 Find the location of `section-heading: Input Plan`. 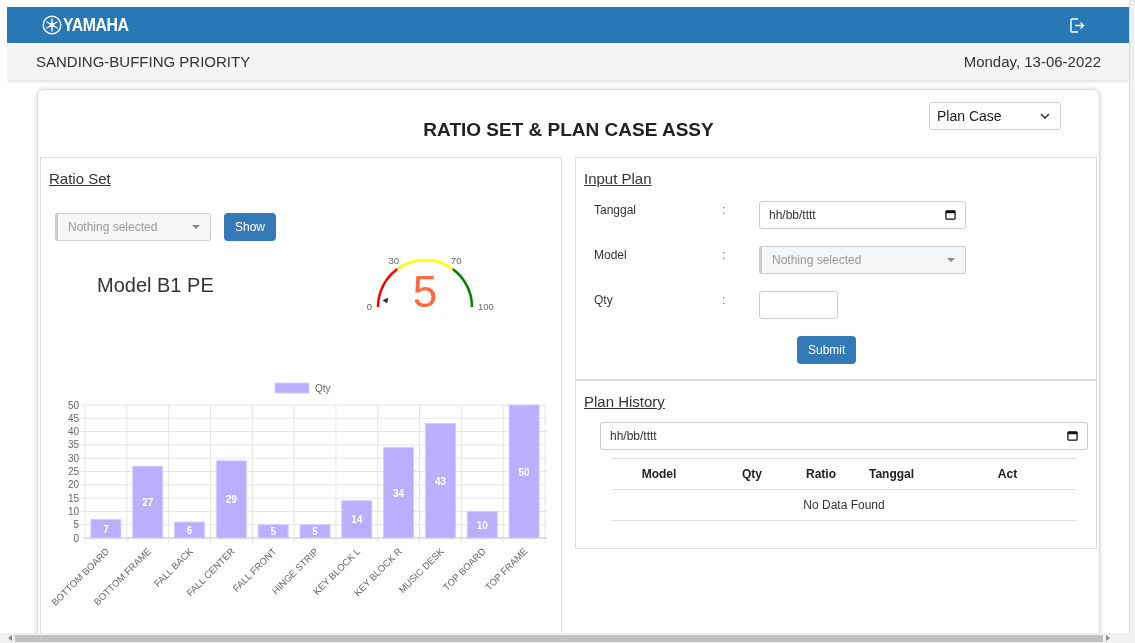

section-heading: Input Plan is located at coordinates (618, 178).